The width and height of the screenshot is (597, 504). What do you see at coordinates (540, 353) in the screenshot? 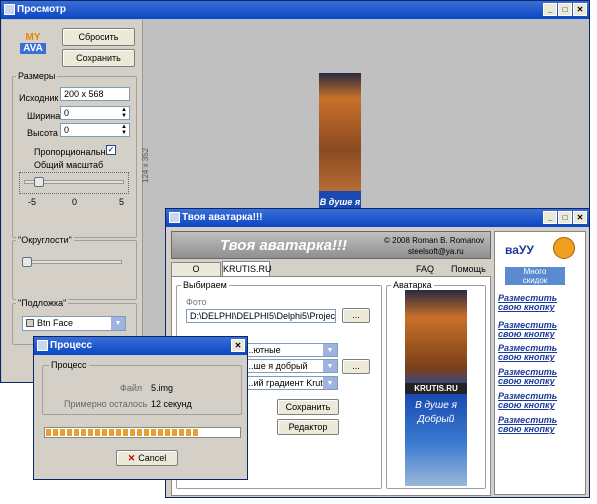
I see `ad-slot-3: Разместить свою кнопку` at bounding box center [540, 353].